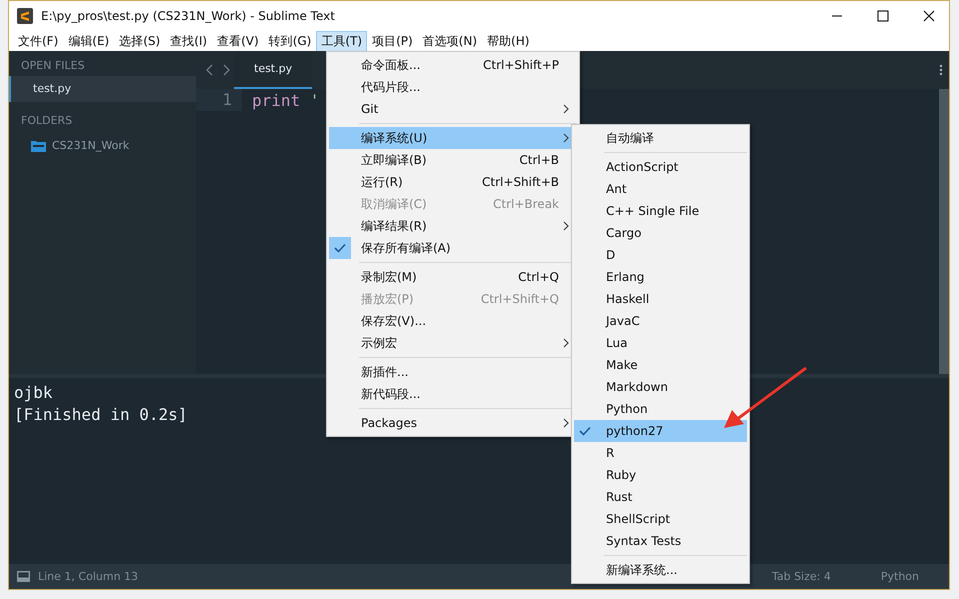  I want to click on menu-item: ActionScript, so click(660, 167).